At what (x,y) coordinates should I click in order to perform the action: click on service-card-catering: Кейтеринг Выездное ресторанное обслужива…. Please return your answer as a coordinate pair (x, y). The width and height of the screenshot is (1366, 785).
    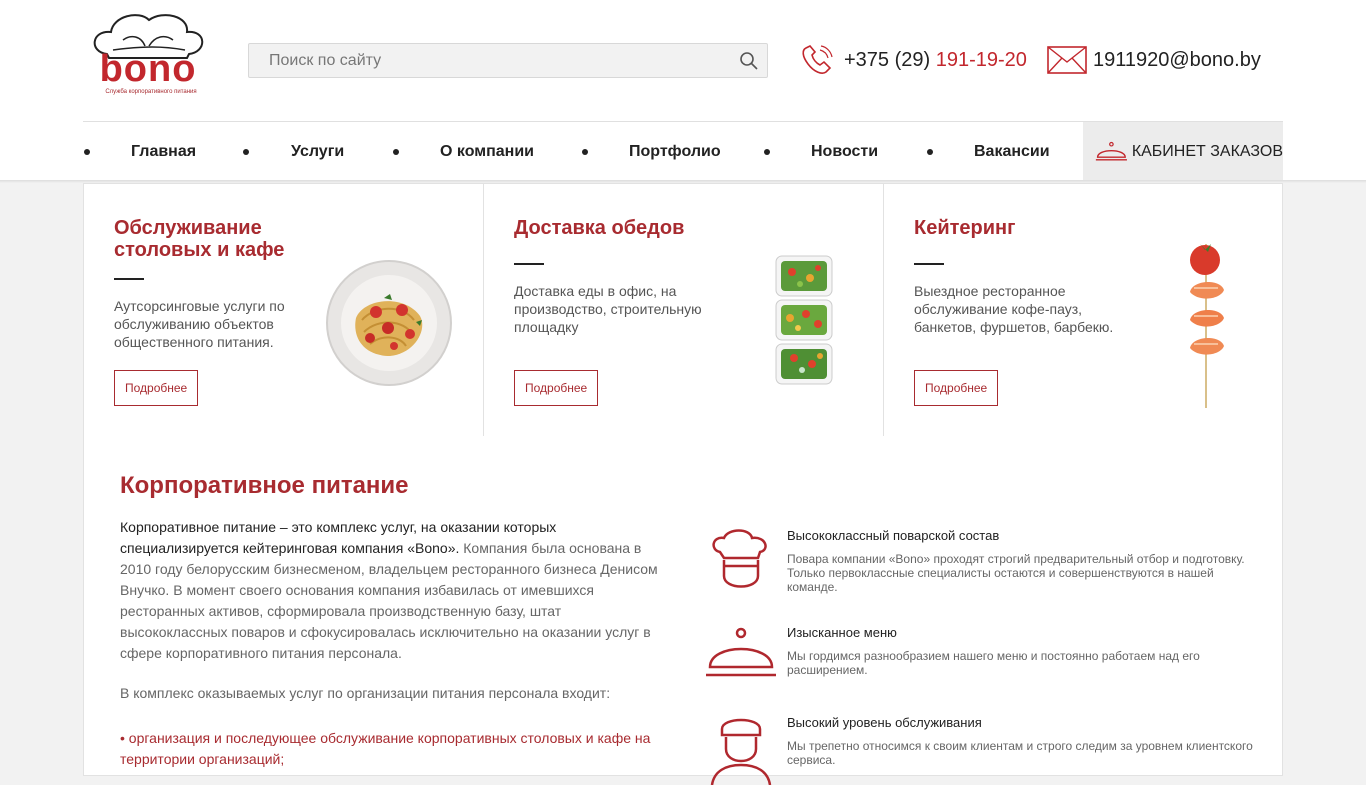
    Looking at the image, I should click on (1083, 310).